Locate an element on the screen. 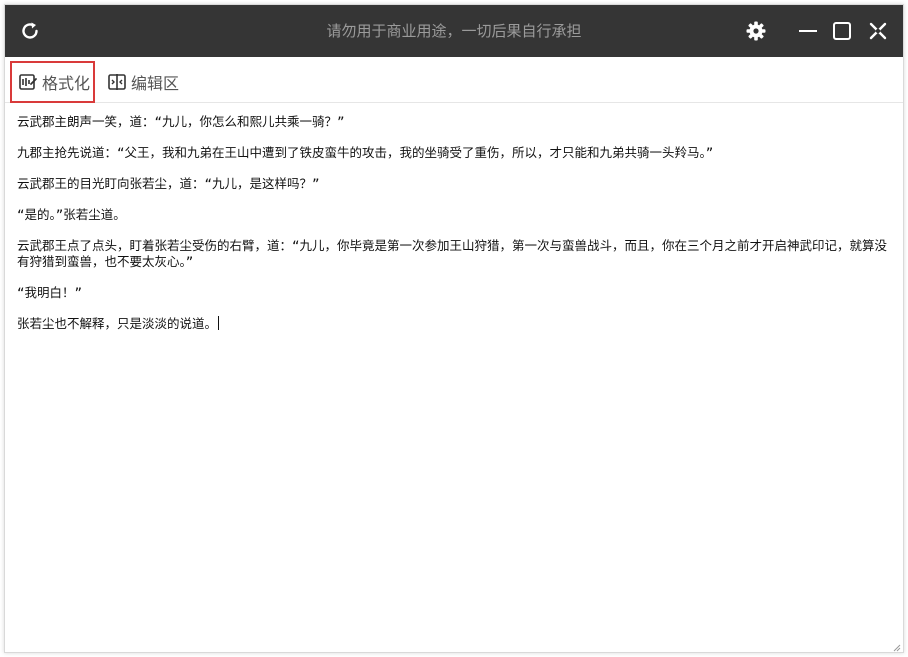 The height and width of the screenshot is (657, 908). maximize-icon is located at coordinates (842, 31).